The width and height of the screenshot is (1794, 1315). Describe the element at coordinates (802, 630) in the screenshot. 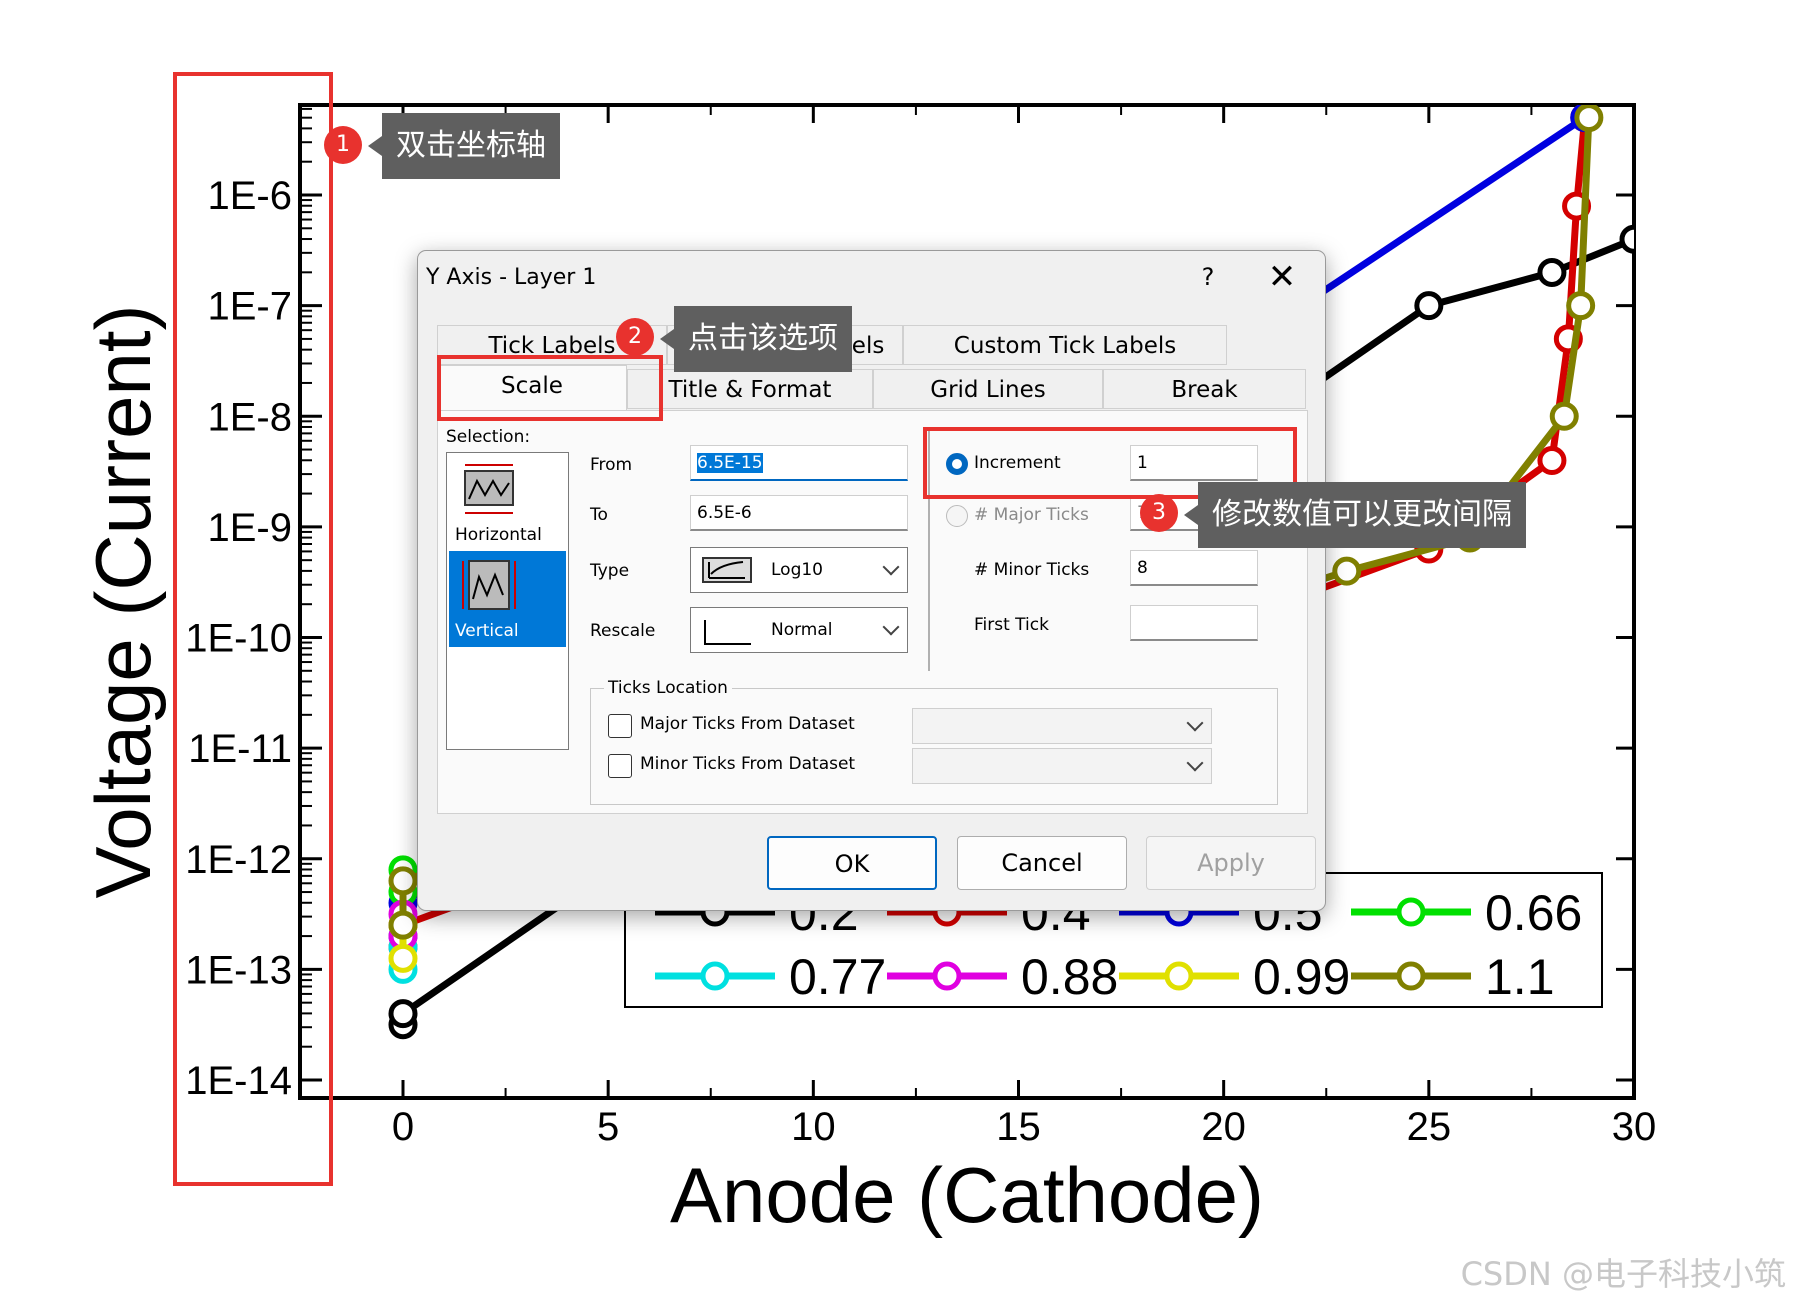

I see `rescale-value: Normal` at that location.